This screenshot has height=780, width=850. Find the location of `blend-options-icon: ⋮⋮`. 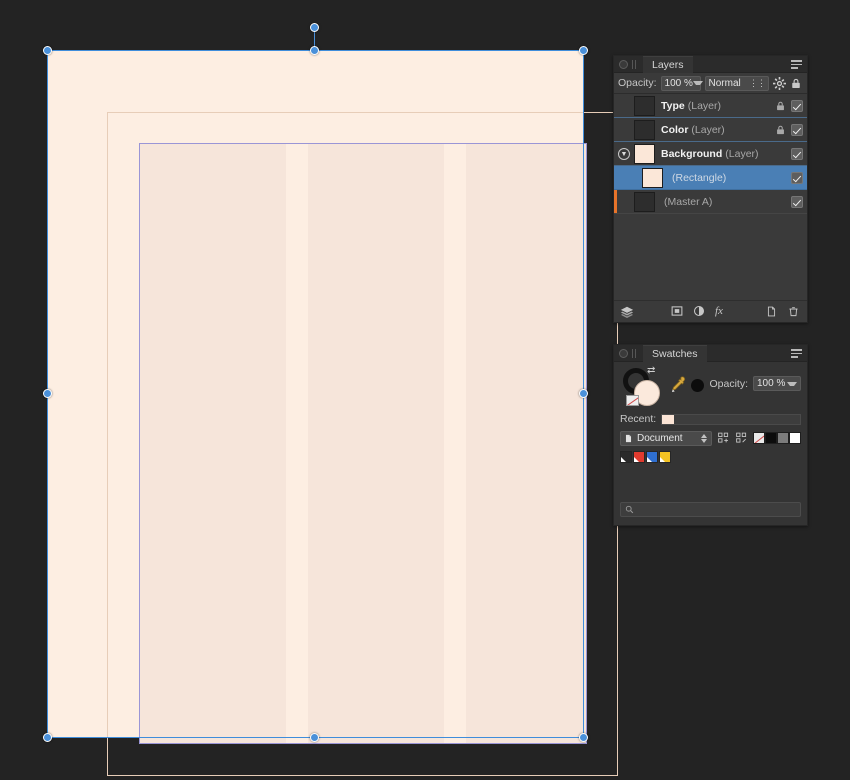

blend-options-icon: ⋮⋮ is located at coordinates (757, 83).